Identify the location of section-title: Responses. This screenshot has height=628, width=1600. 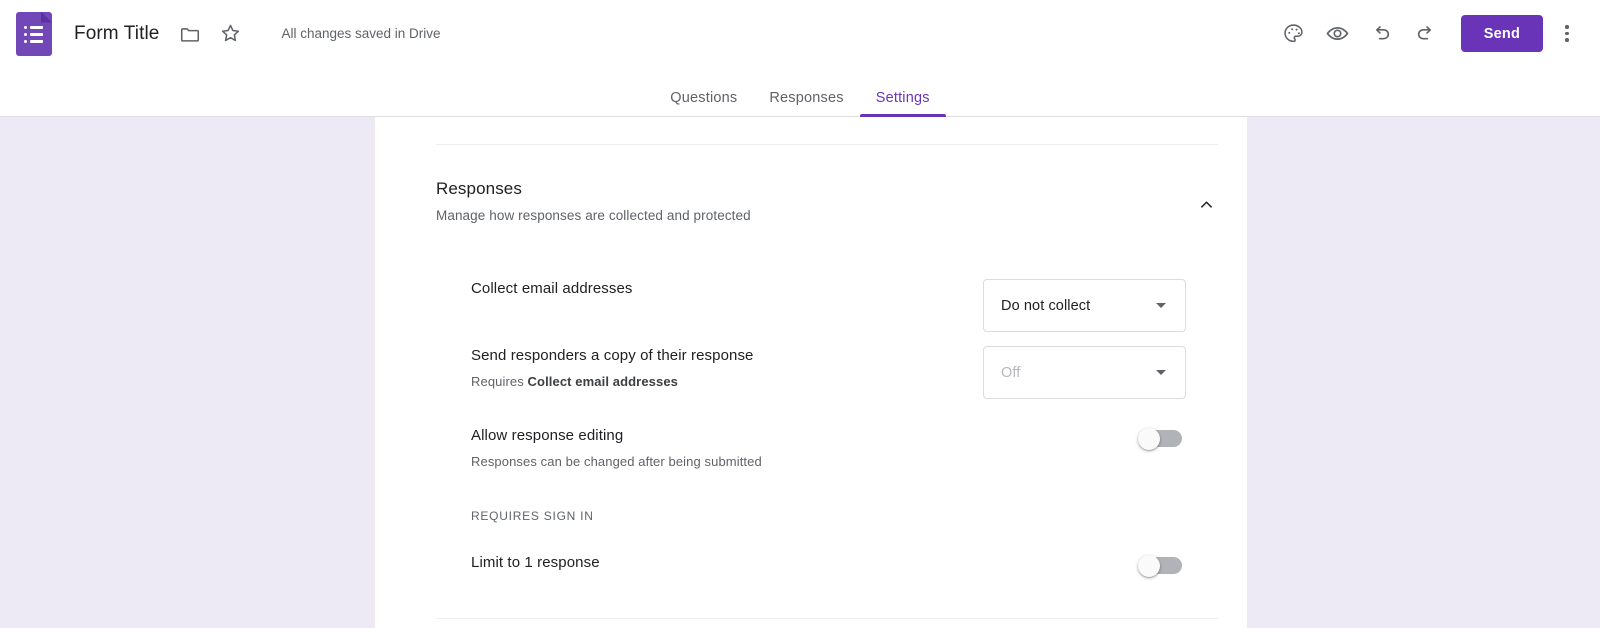
(479, 188).